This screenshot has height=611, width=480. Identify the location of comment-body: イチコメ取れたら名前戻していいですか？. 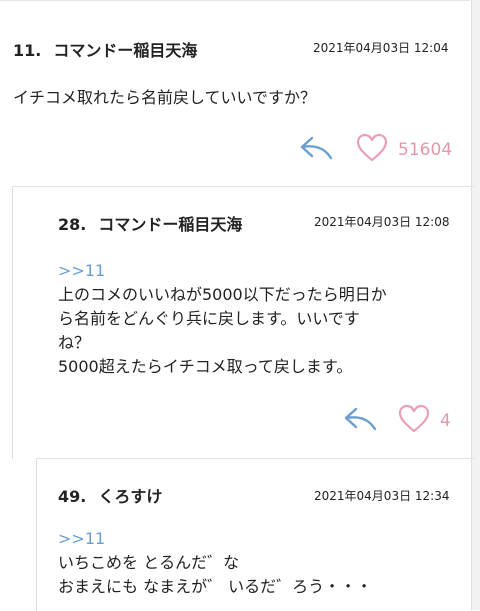
(164, 98).